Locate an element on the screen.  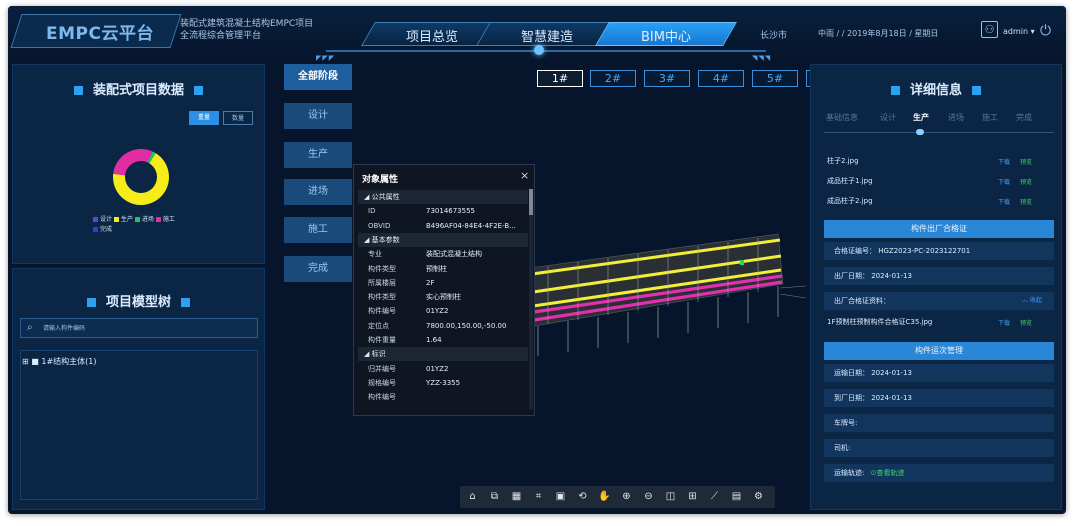
transport-section-title: 构件运次管理 is located at coordinates (939, 351).